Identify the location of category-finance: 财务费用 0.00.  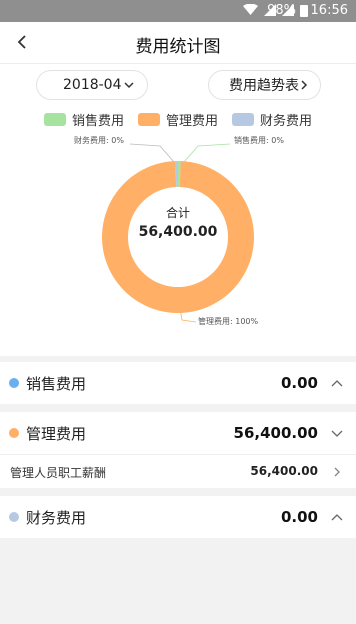
(178, 517).